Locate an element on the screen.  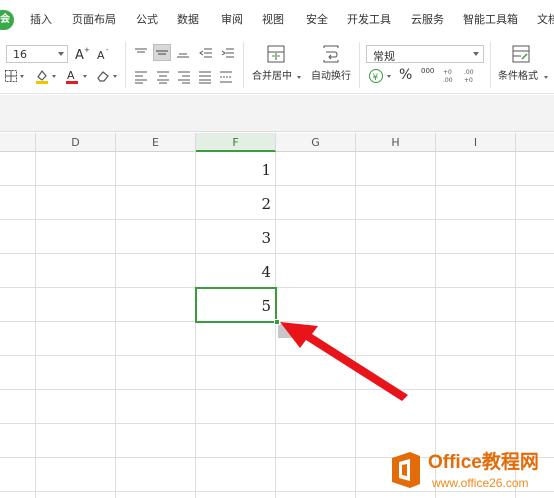
svg-text: +0 is located at coordinates (468, 80).